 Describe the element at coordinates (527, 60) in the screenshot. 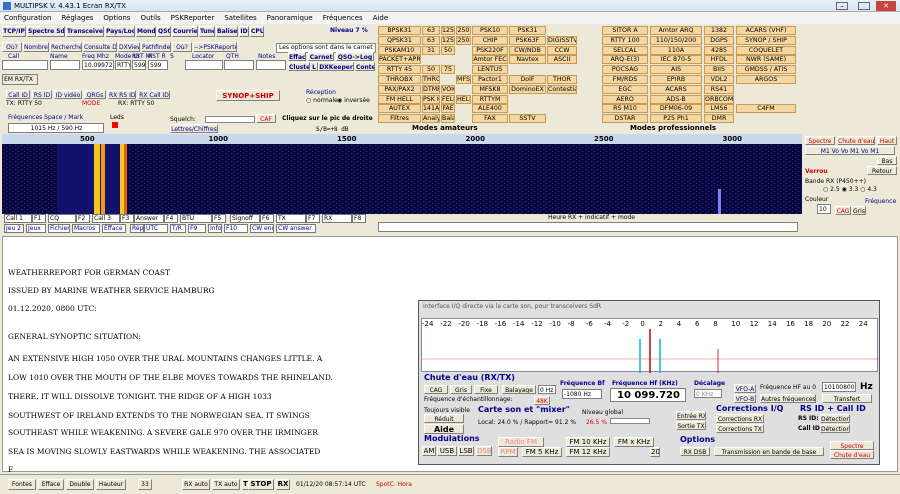

I see `mode-button: Navtex` at that location.